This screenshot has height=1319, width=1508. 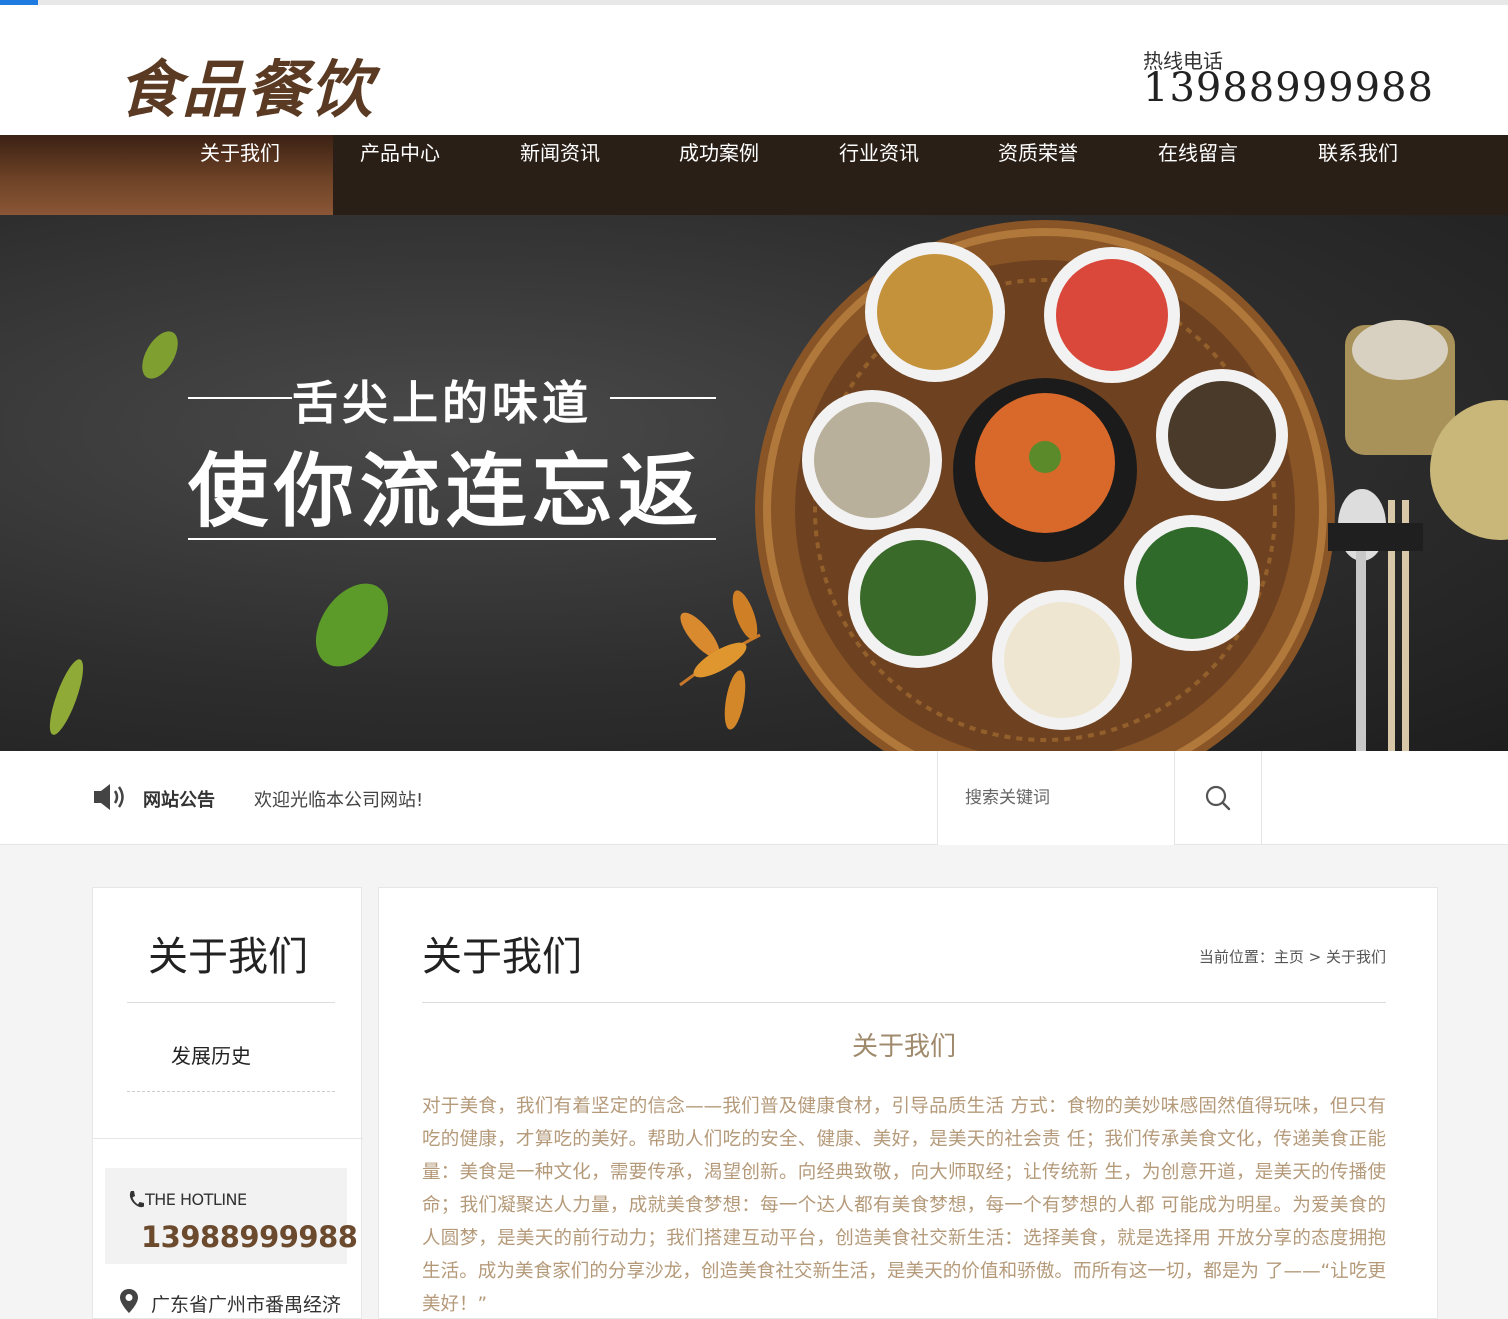 What do you see at coordinates (166, 175) in the screenshot?
I see `nav-active-highlight` at bounding box center [166, 175].